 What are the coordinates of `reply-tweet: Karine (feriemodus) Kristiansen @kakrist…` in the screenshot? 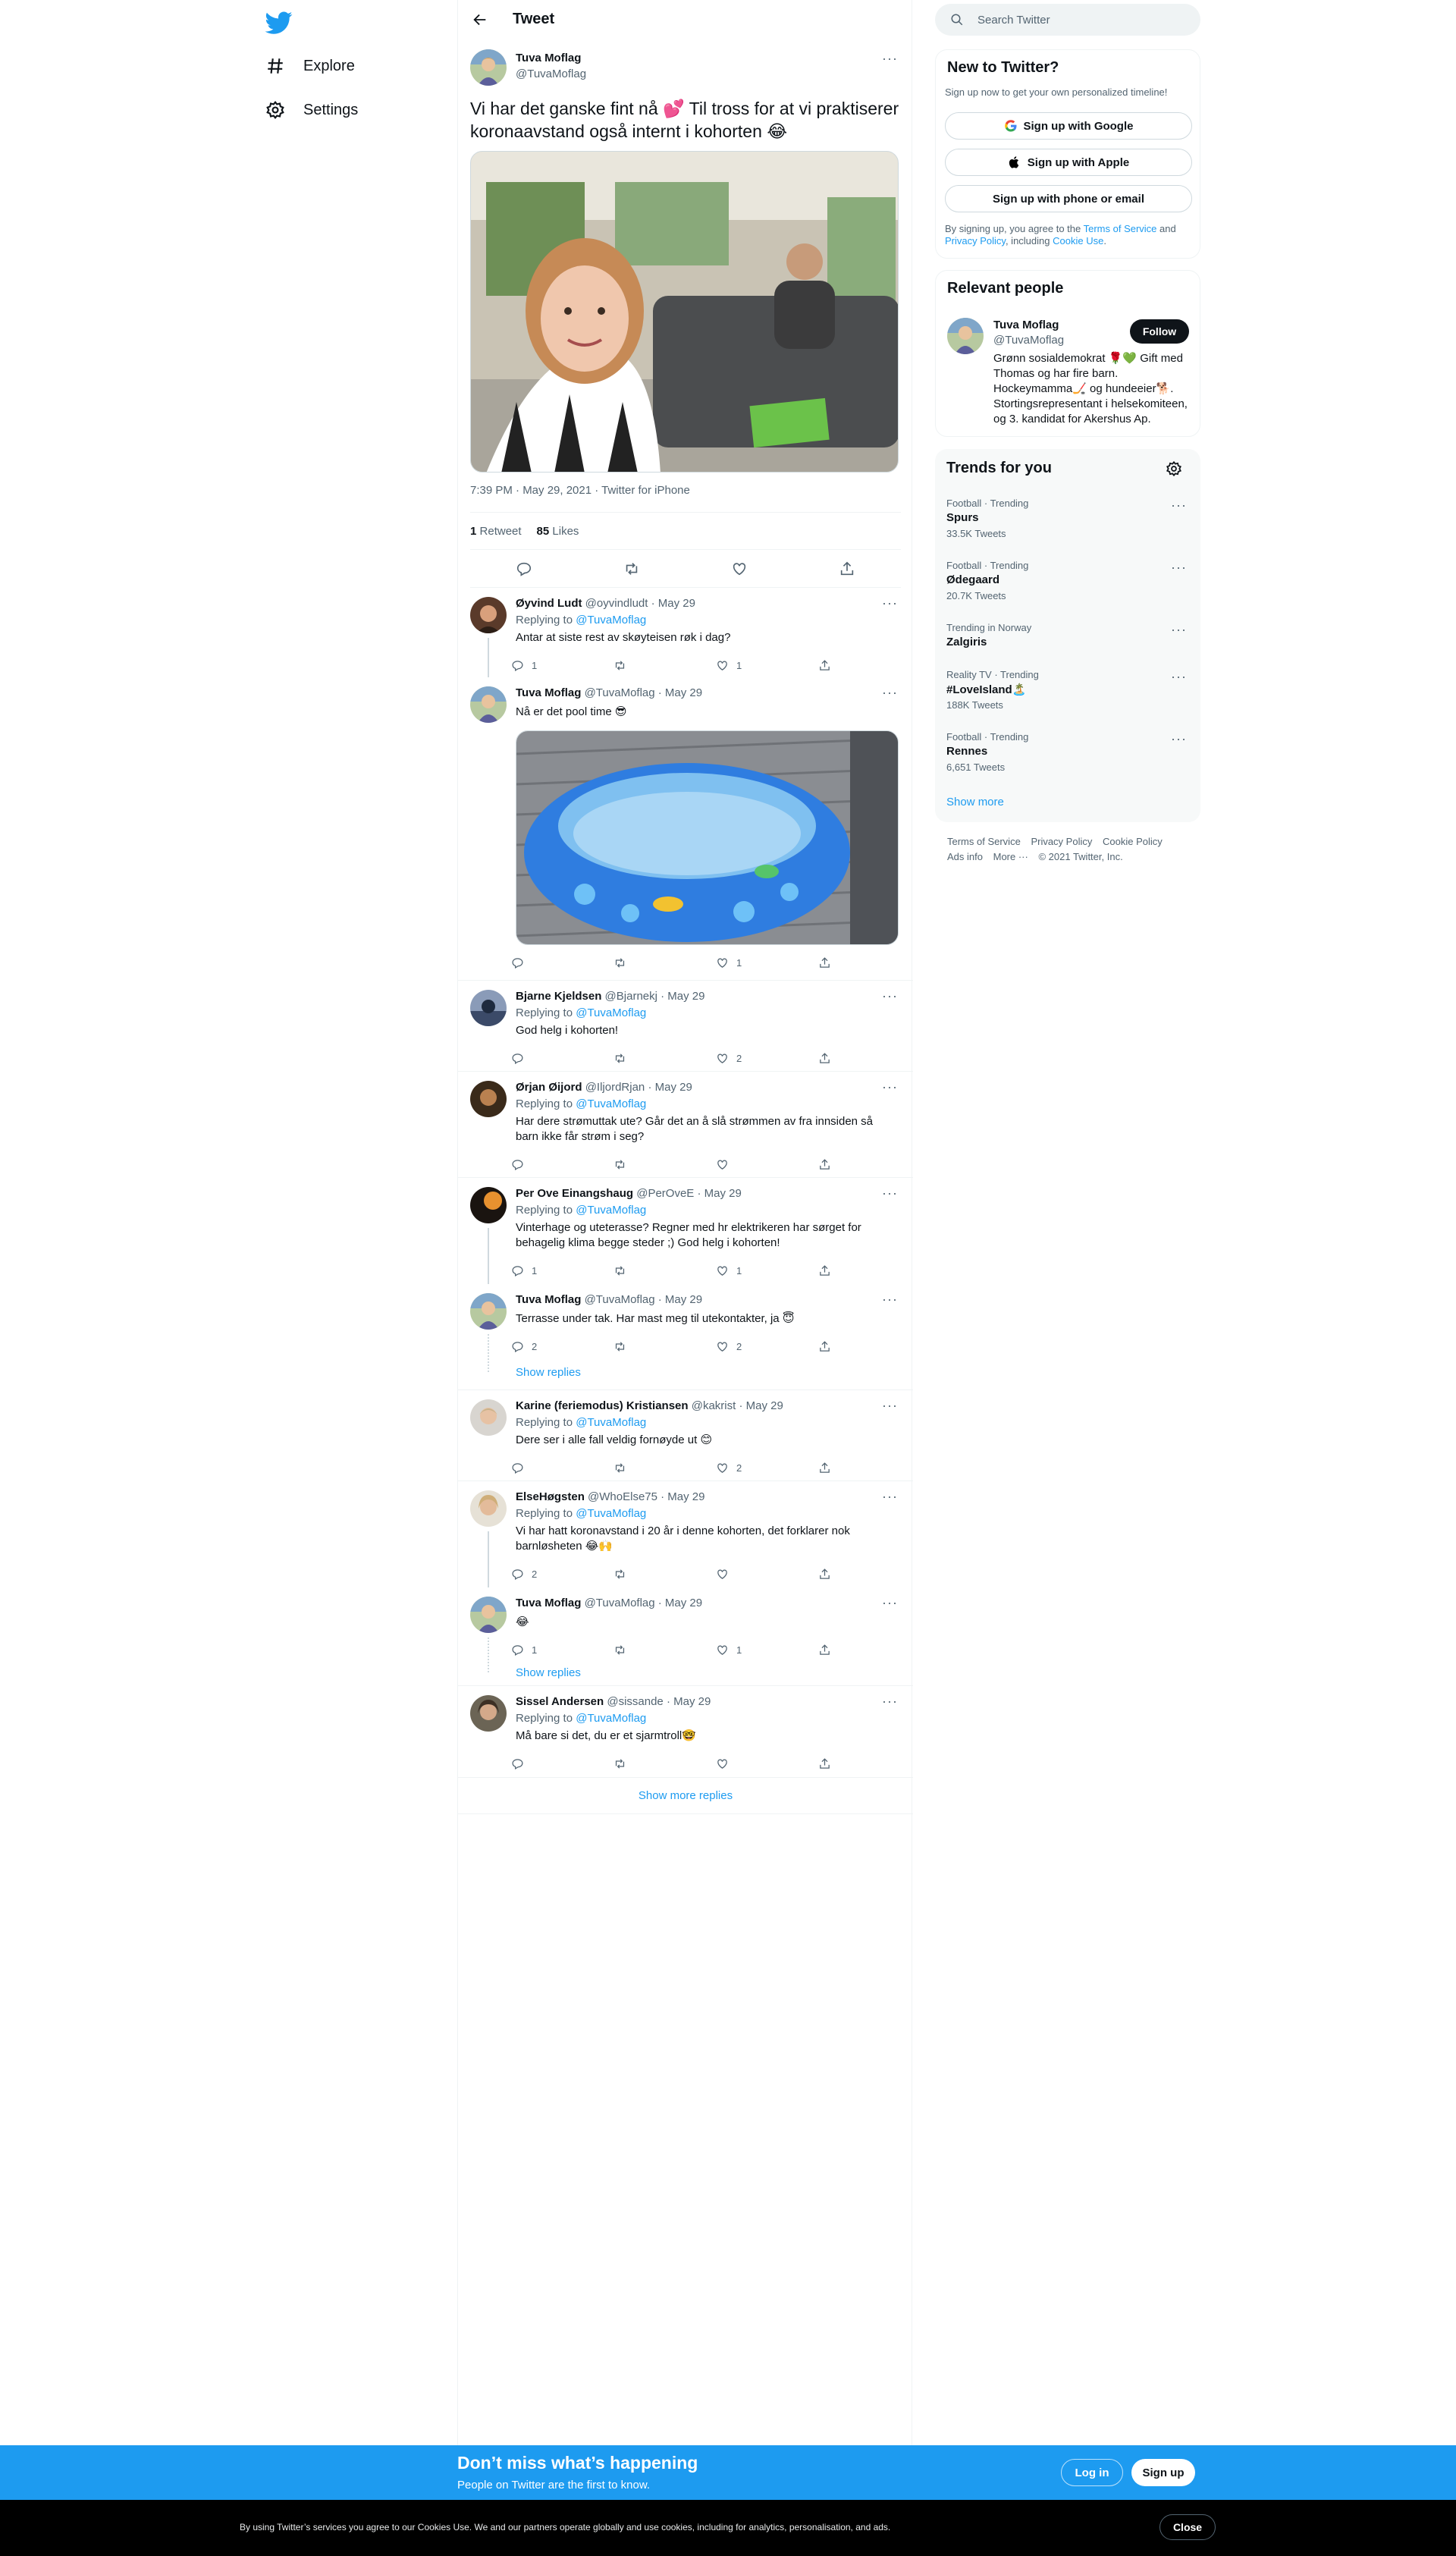 It's located at (685, 1436).